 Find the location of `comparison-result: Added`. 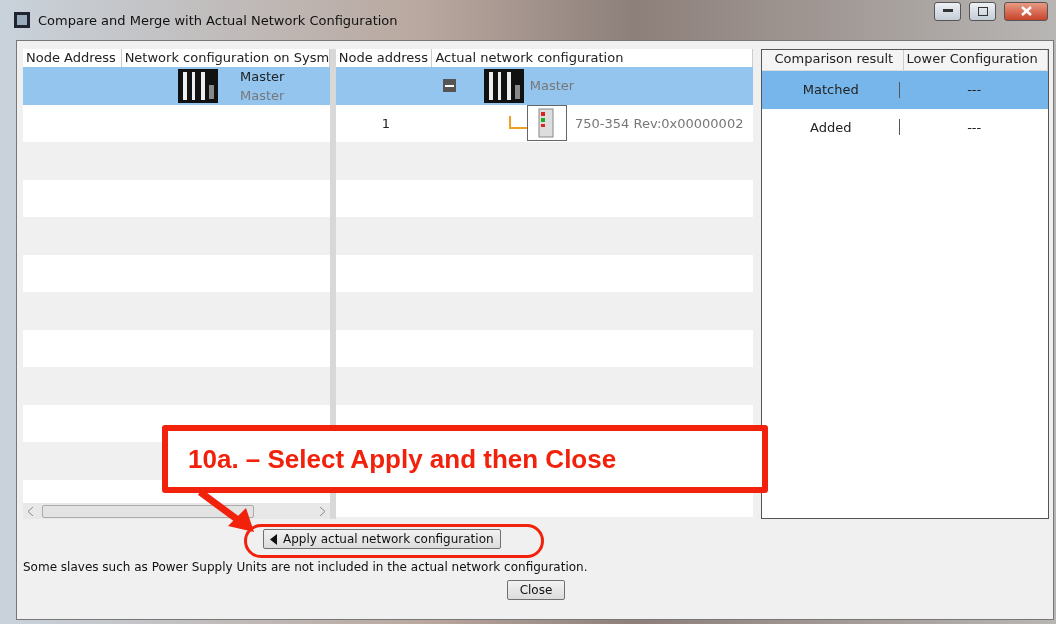

comparison-result: Added is located at coordinates (831, 127).